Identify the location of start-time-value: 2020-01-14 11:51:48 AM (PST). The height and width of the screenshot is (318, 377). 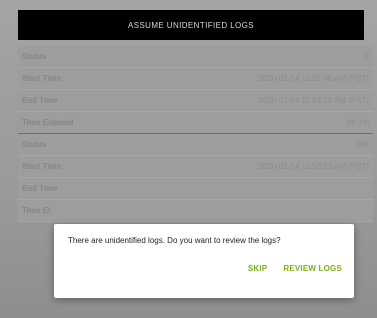
(313, 78).